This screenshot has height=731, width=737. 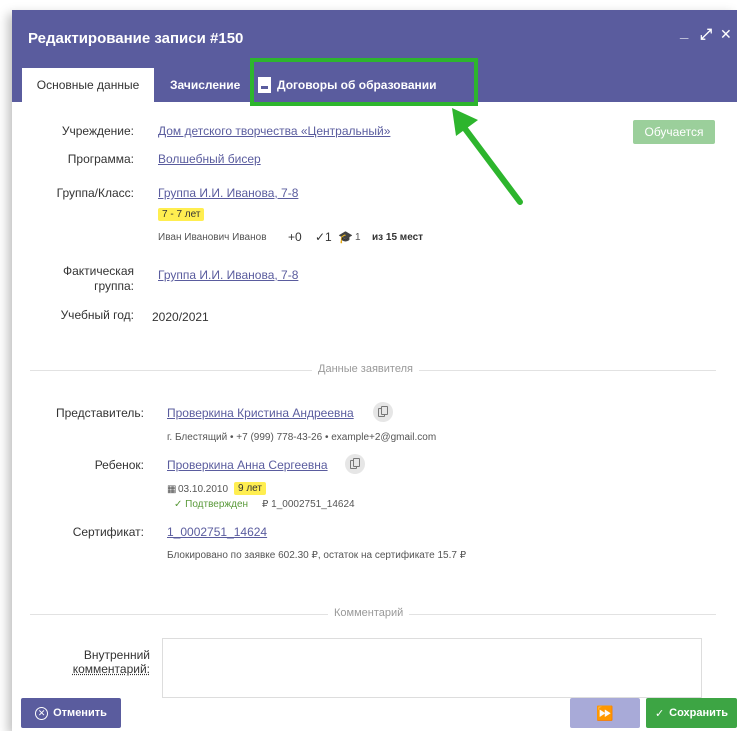 I want to click on group-link: Группа И.И. Иванова, 7-8, so click(x=228, y=193).